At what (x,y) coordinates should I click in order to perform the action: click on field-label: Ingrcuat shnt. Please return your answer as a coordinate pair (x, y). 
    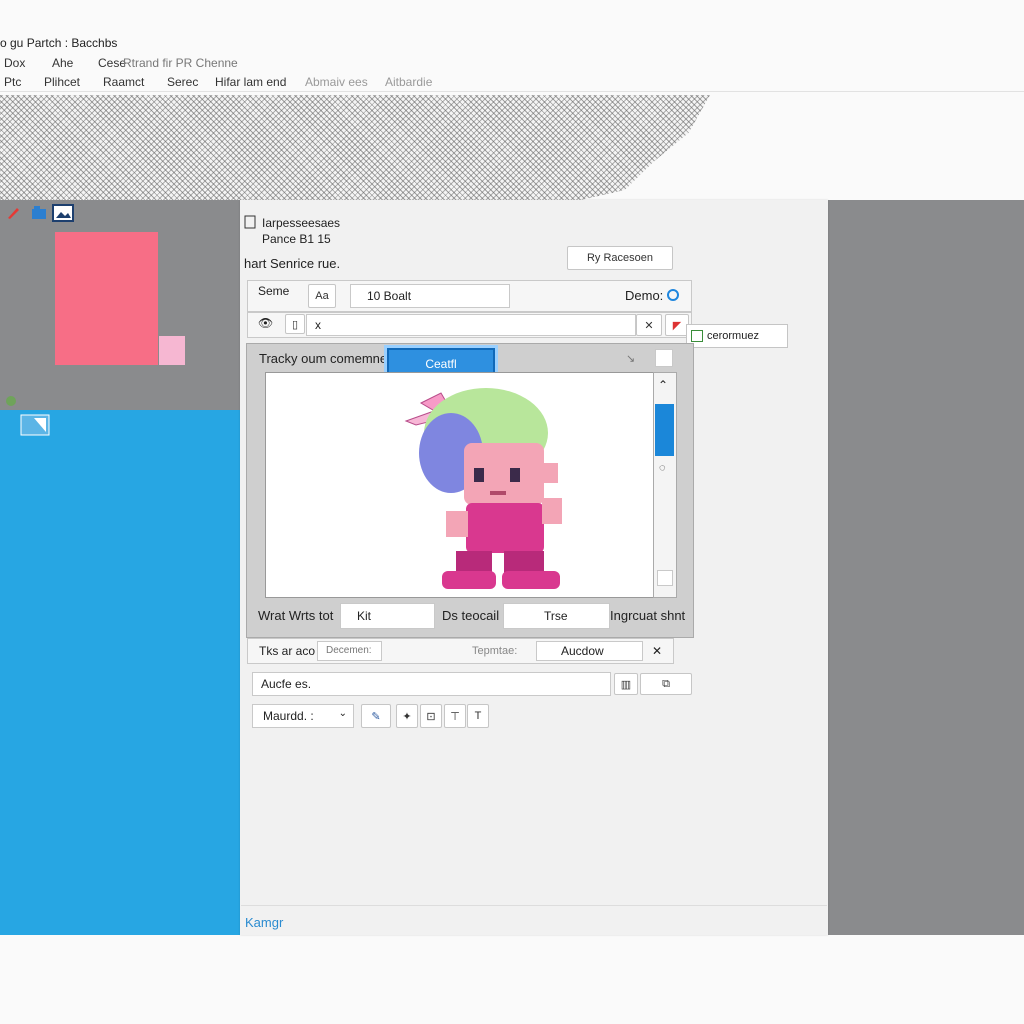
    Looking at the image, I should click on (648, 615).